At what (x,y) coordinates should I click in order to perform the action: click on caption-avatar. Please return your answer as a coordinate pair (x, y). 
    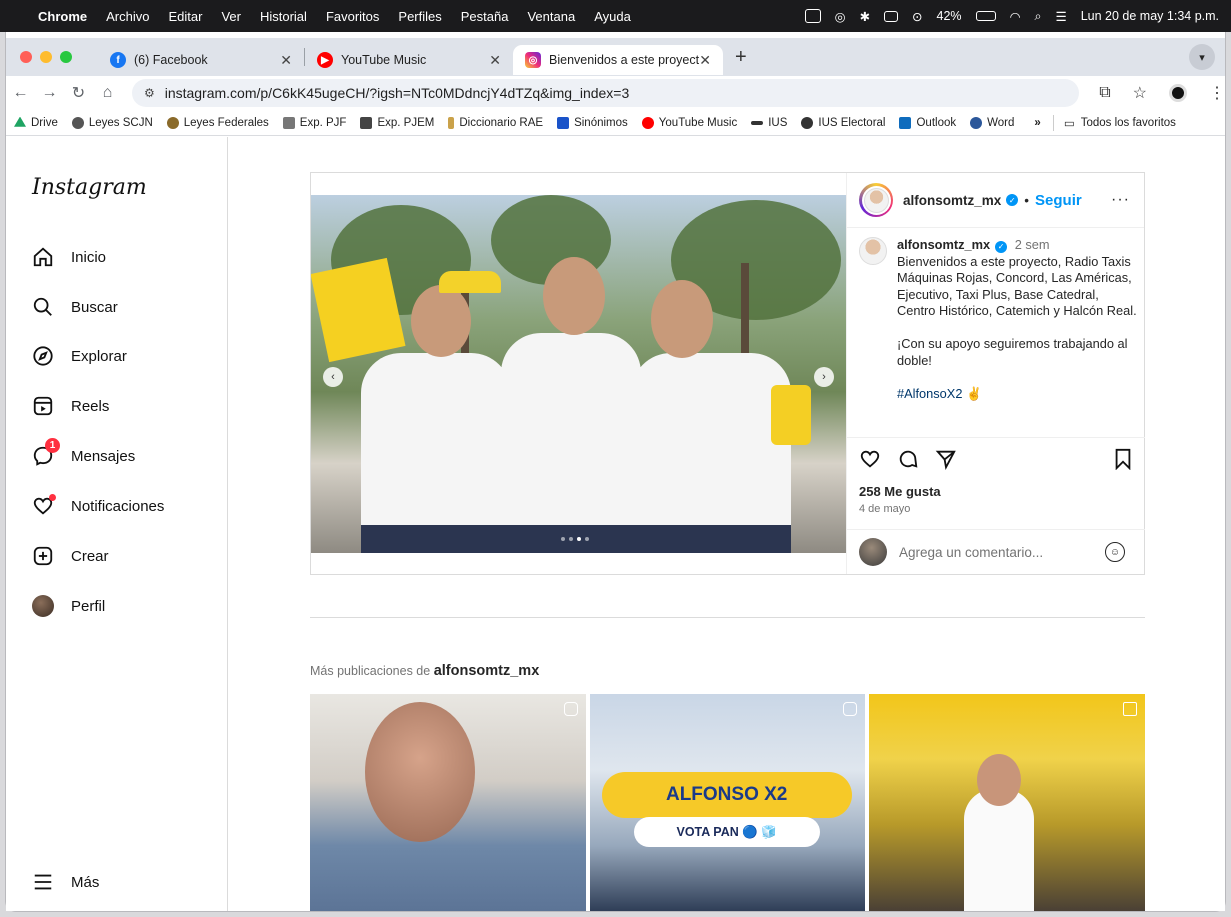
    Looking at the image, I should click on (873, 251).